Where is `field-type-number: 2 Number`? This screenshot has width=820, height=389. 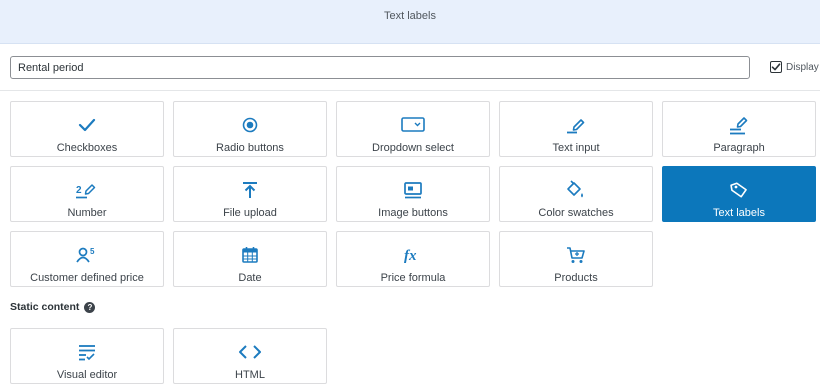 field-type-number: 2 Number is located at coordinates (87, 194).